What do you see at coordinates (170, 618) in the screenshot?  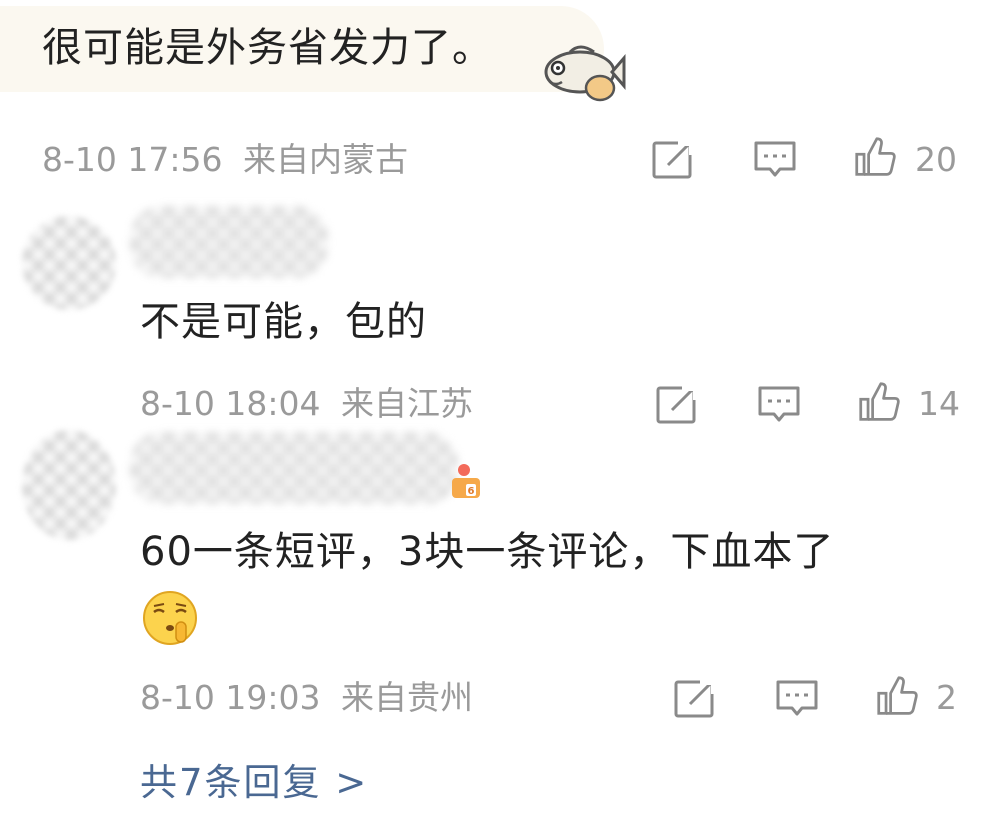 I see `shush-face-icon` at bounding box center [170, 618].